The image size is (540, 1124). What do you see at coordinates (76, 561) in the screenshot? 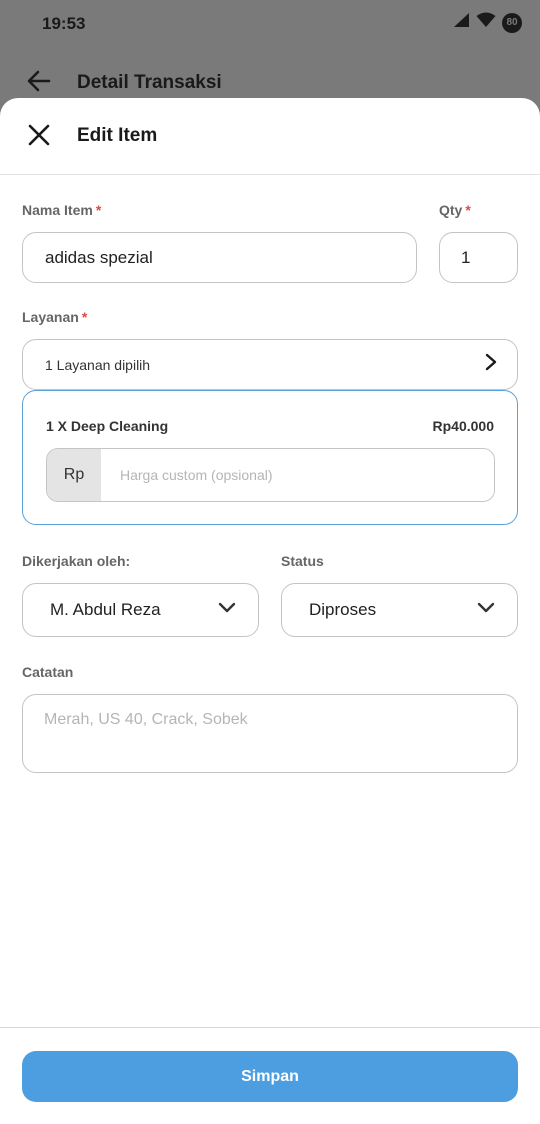
I see `worker-label: Dikerjakan oleh:` at bounding box center [76, 561].